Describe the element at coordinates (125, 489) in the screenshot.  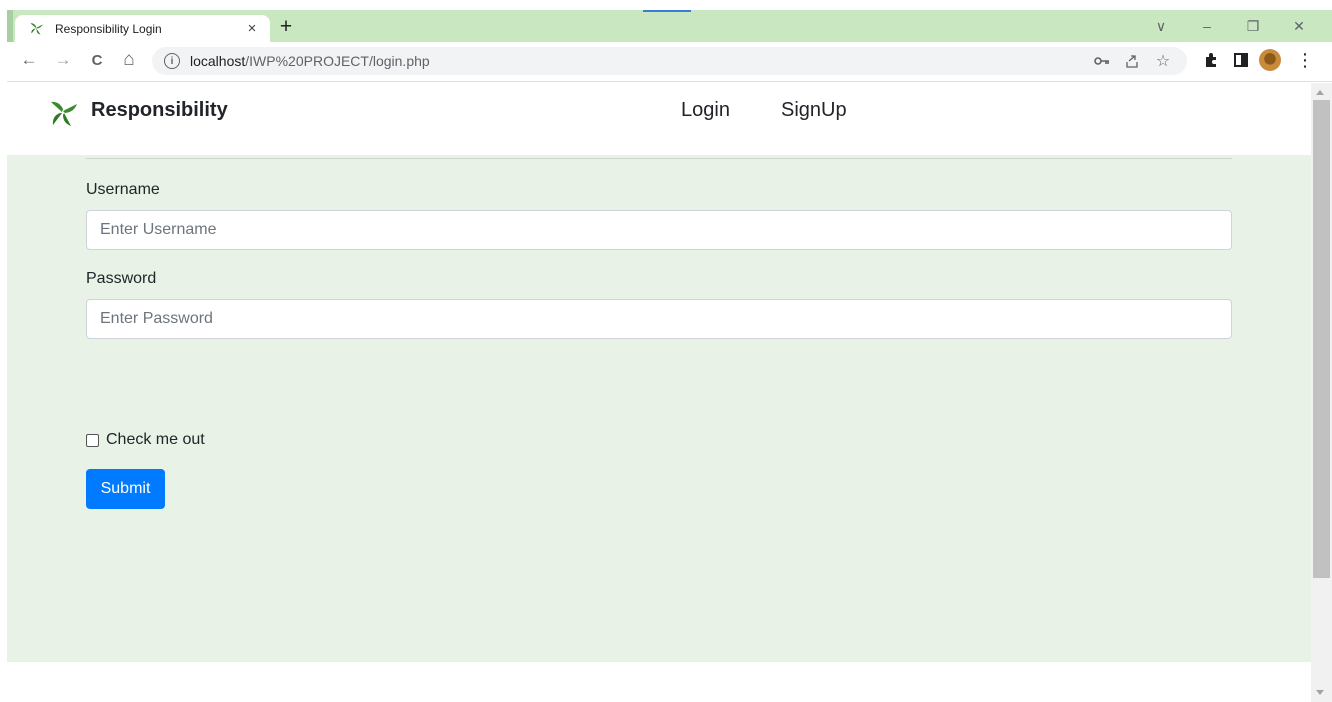
I see `submit-button: Submit` at that location.